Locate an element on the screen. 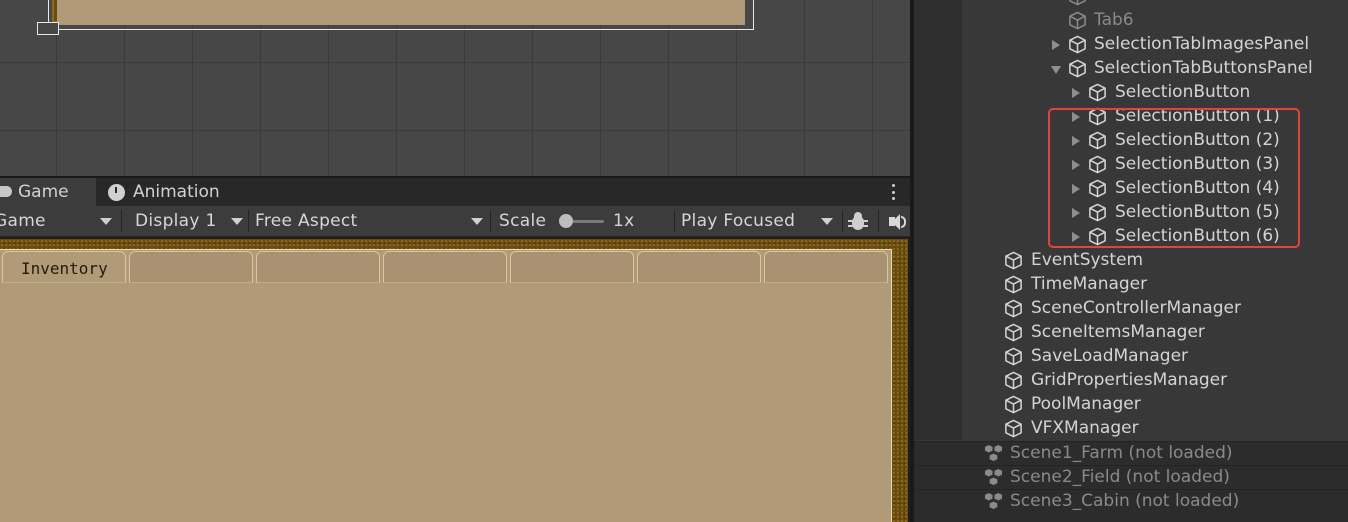 This screenshot has width=1348, height=522. scene-panel-preview is located at coordinates (401, 15).